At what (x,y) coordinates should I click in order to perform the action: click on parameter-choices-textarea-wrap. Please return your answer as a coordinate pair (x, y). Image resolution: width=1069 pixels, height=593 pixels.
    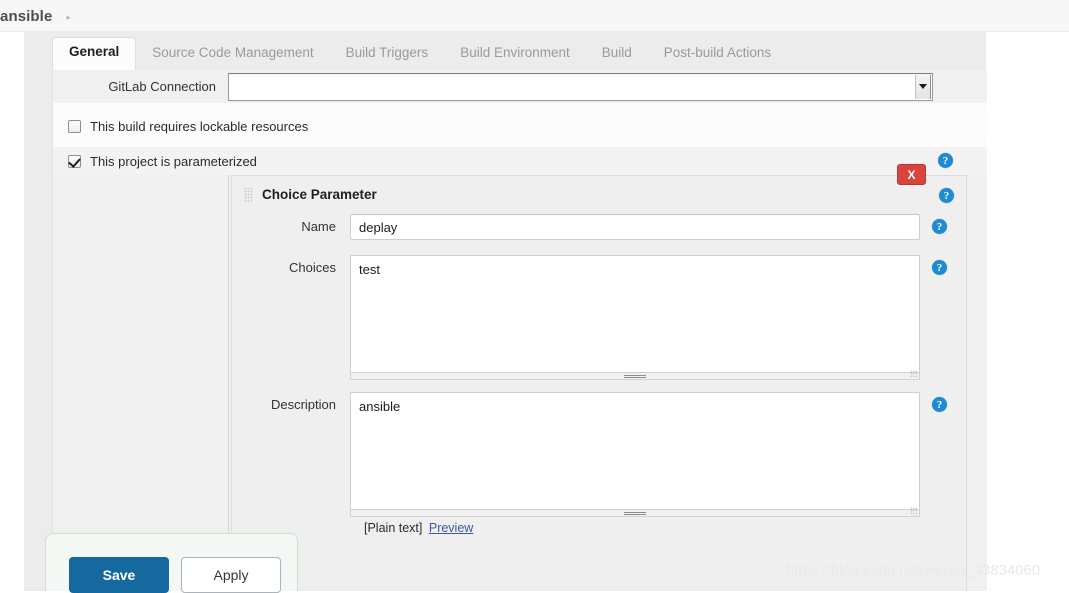
    Looking at the image, I should click on (635, 317).